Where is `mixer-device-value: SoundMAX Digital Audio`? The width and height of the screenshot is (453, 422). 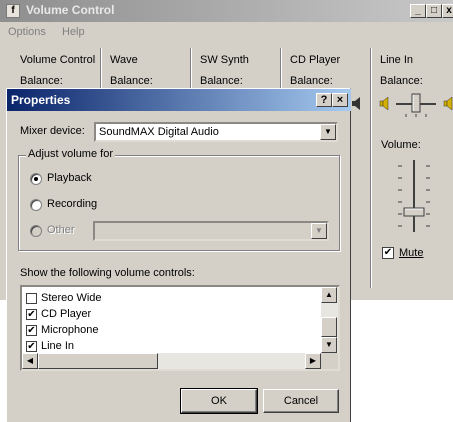
mixer-device-value: SoundMAX Digital Audio is located at coordinates (159, 132).